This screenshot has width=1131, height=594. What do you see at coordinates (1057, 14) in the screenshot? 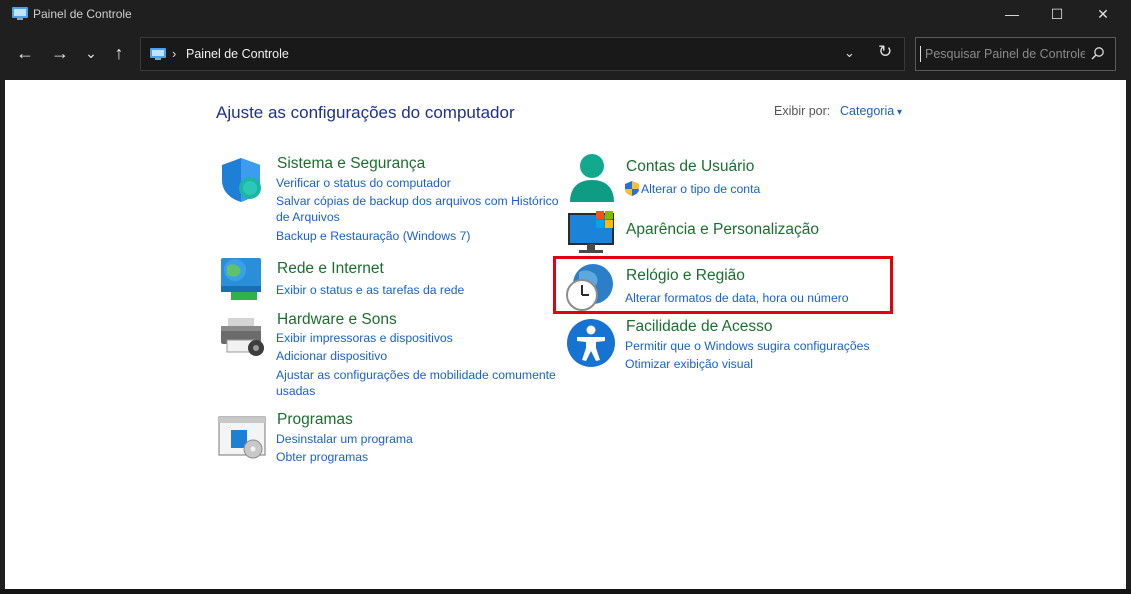
I see `maximize-button: ☐` at bounding box center [1057, 14].